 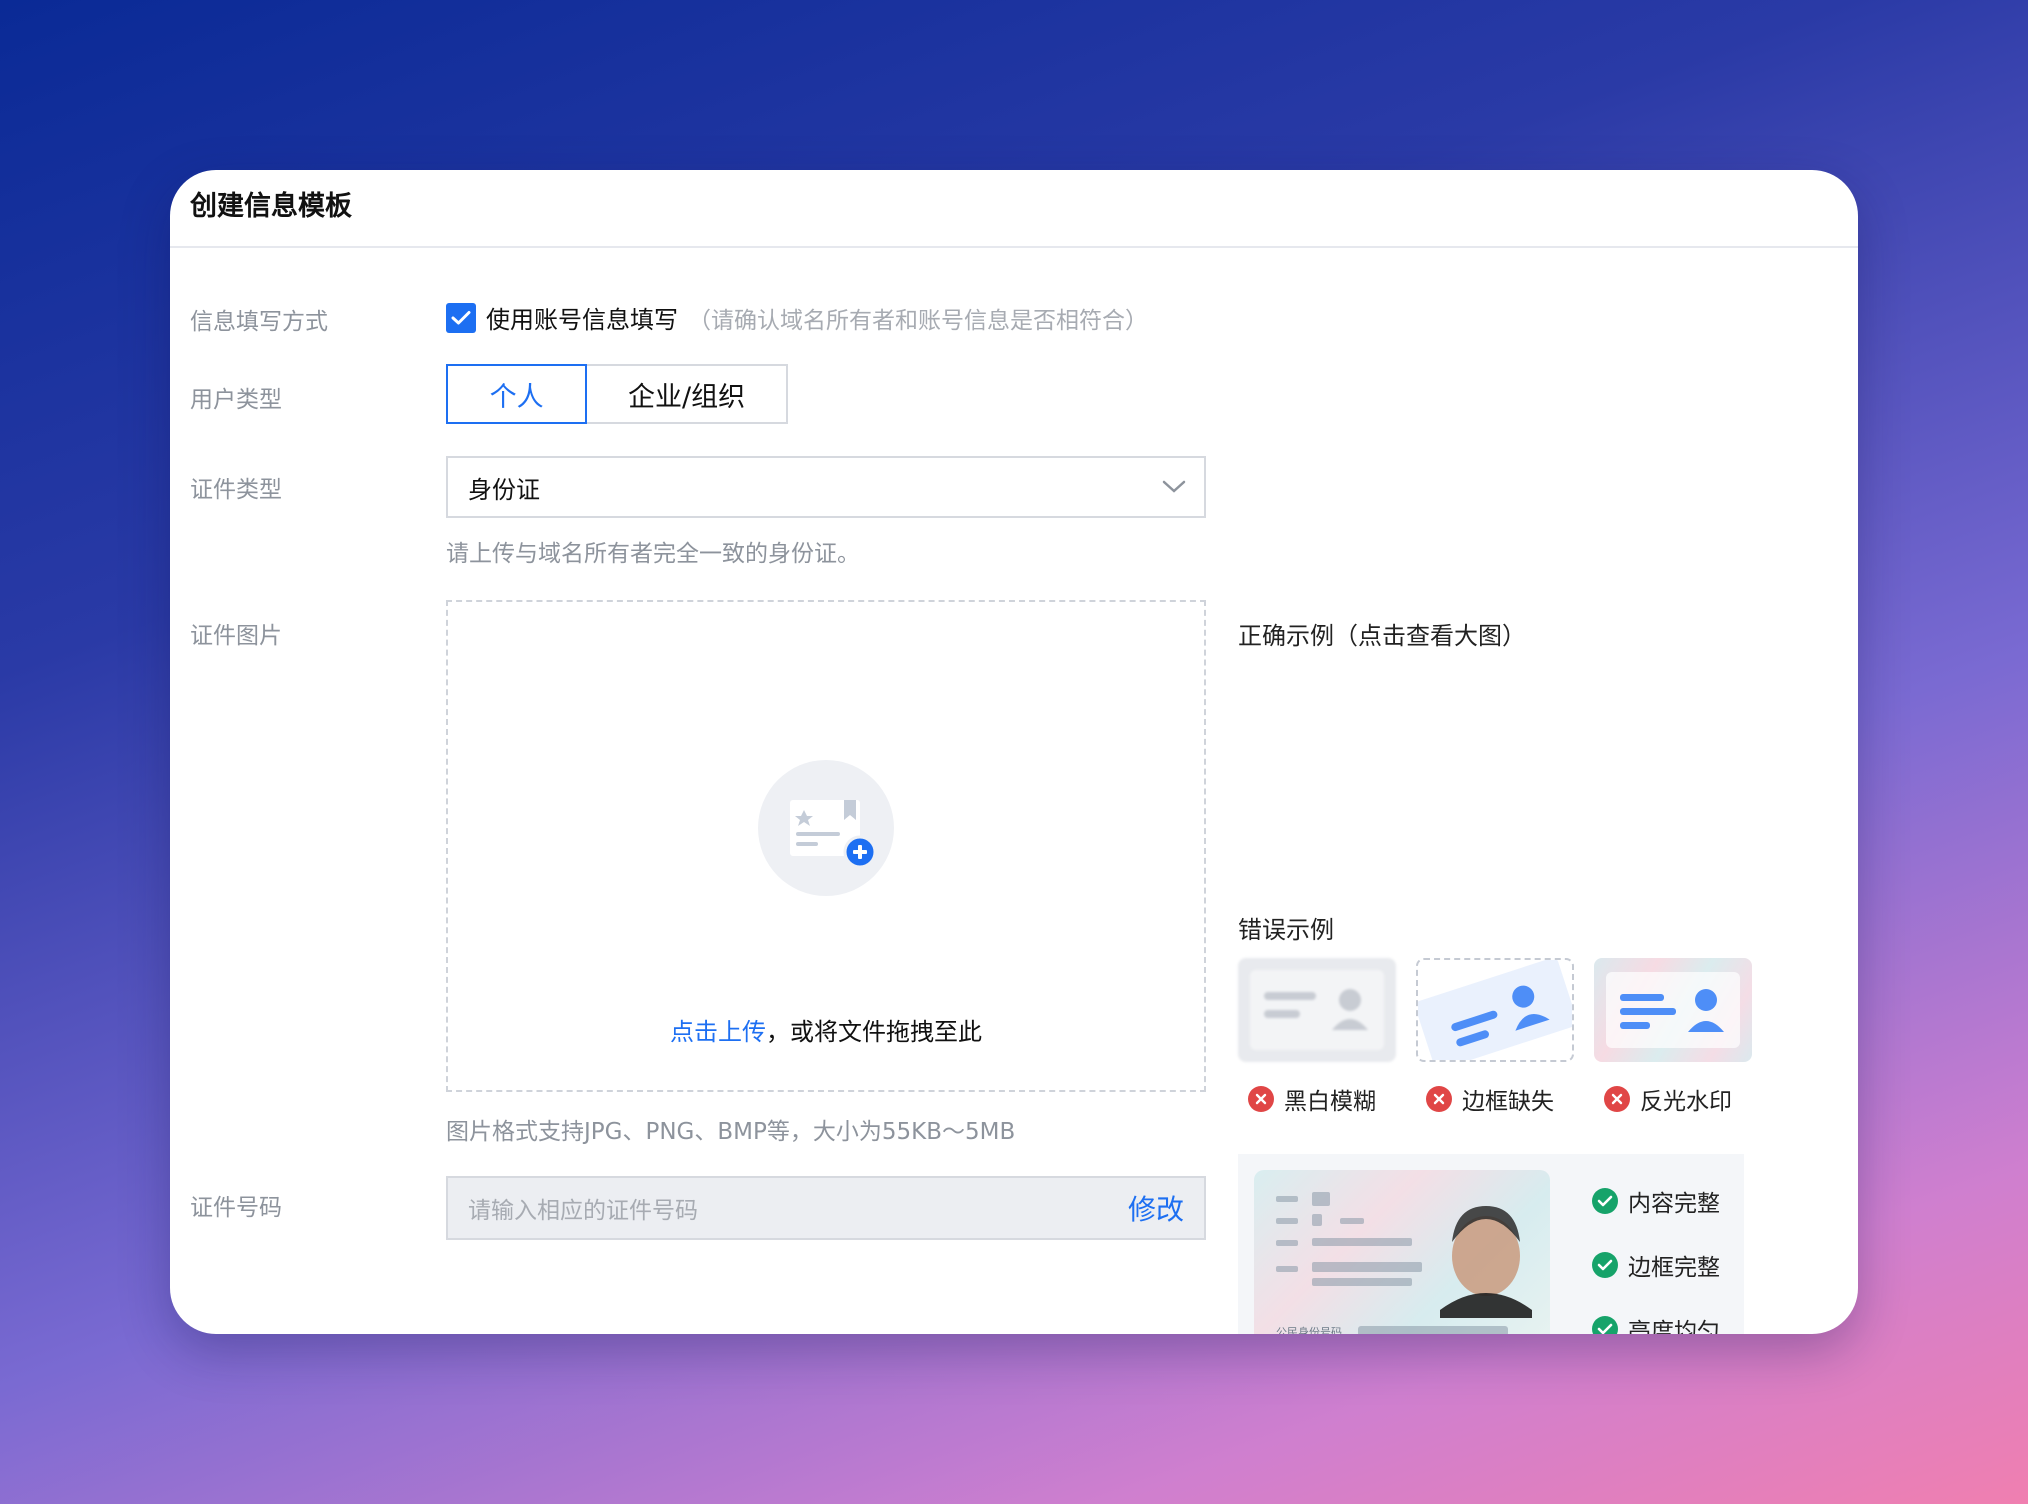 What do you see at coordinates (236, 400) in the screenshot?
I see `user-type-label: 用户类型` at bounding box center [236, 400].